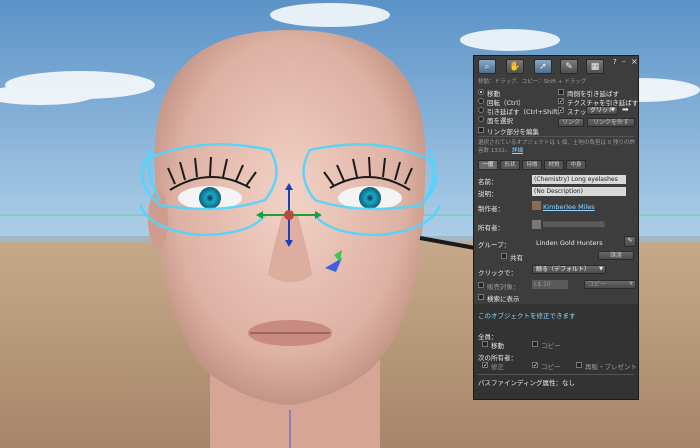 The height and width of the screenshot is (448, 700). I want to click on next-owner-modify-checkbox: ✓, so click(485, 365).